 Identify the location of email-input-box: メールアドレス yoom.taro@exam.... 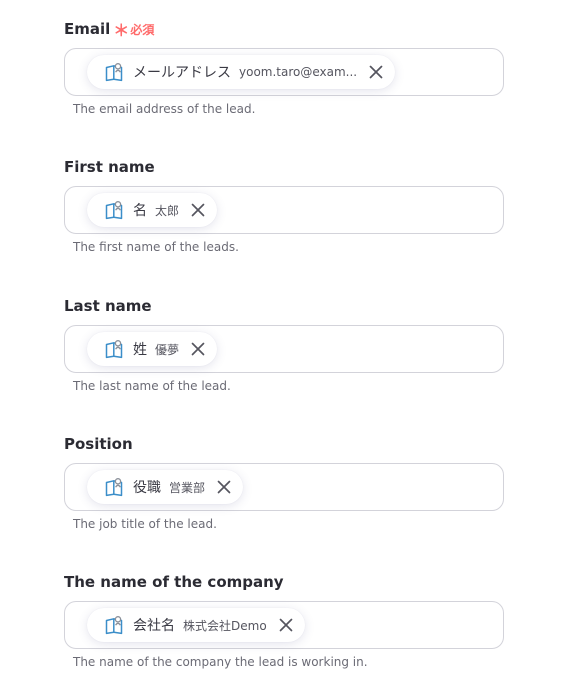
(284, 72).